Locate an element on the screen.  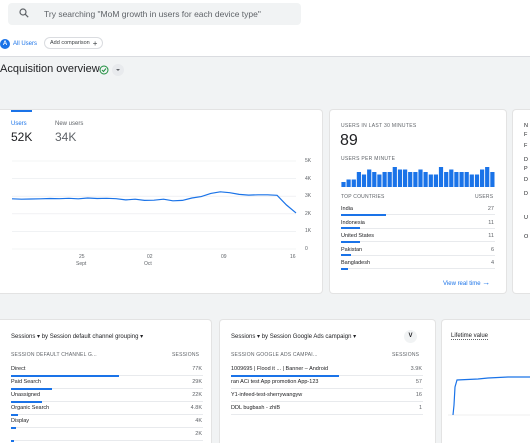
view-realtime-link: View real time → is located at coordinates (466, 282).